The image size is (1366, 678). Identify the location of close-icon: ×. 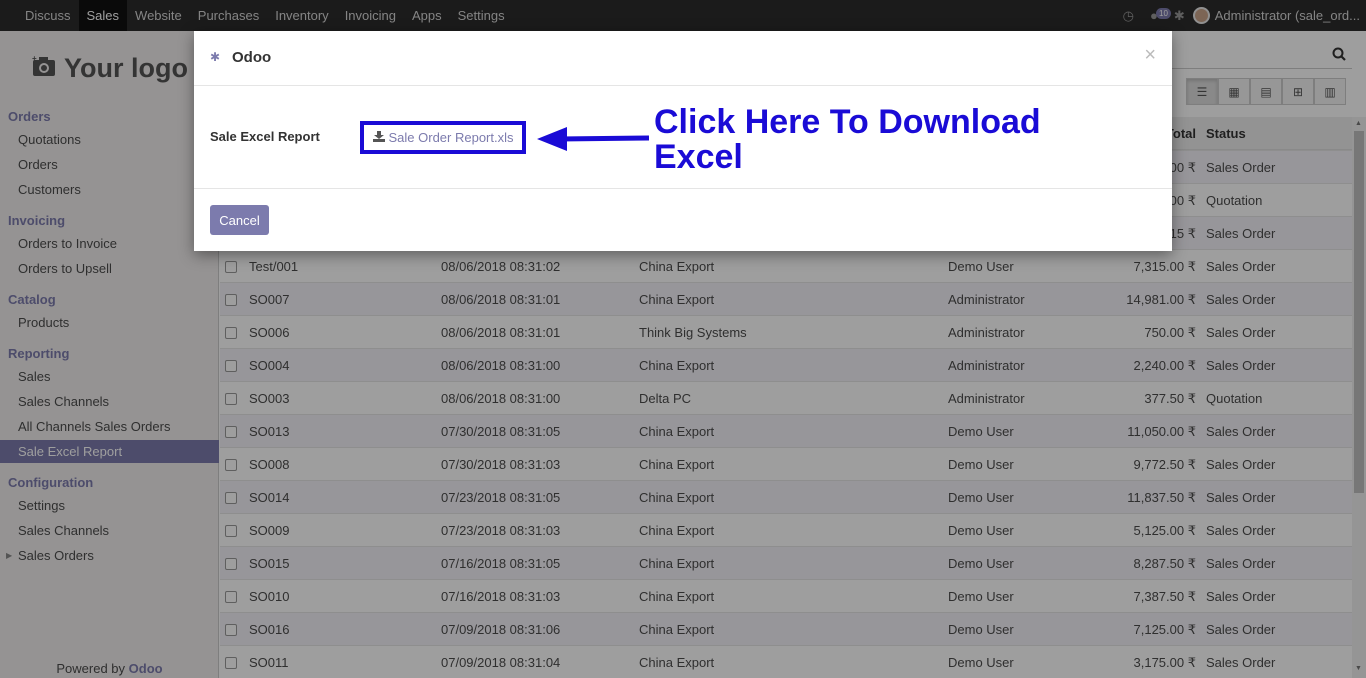
(1150, 55).